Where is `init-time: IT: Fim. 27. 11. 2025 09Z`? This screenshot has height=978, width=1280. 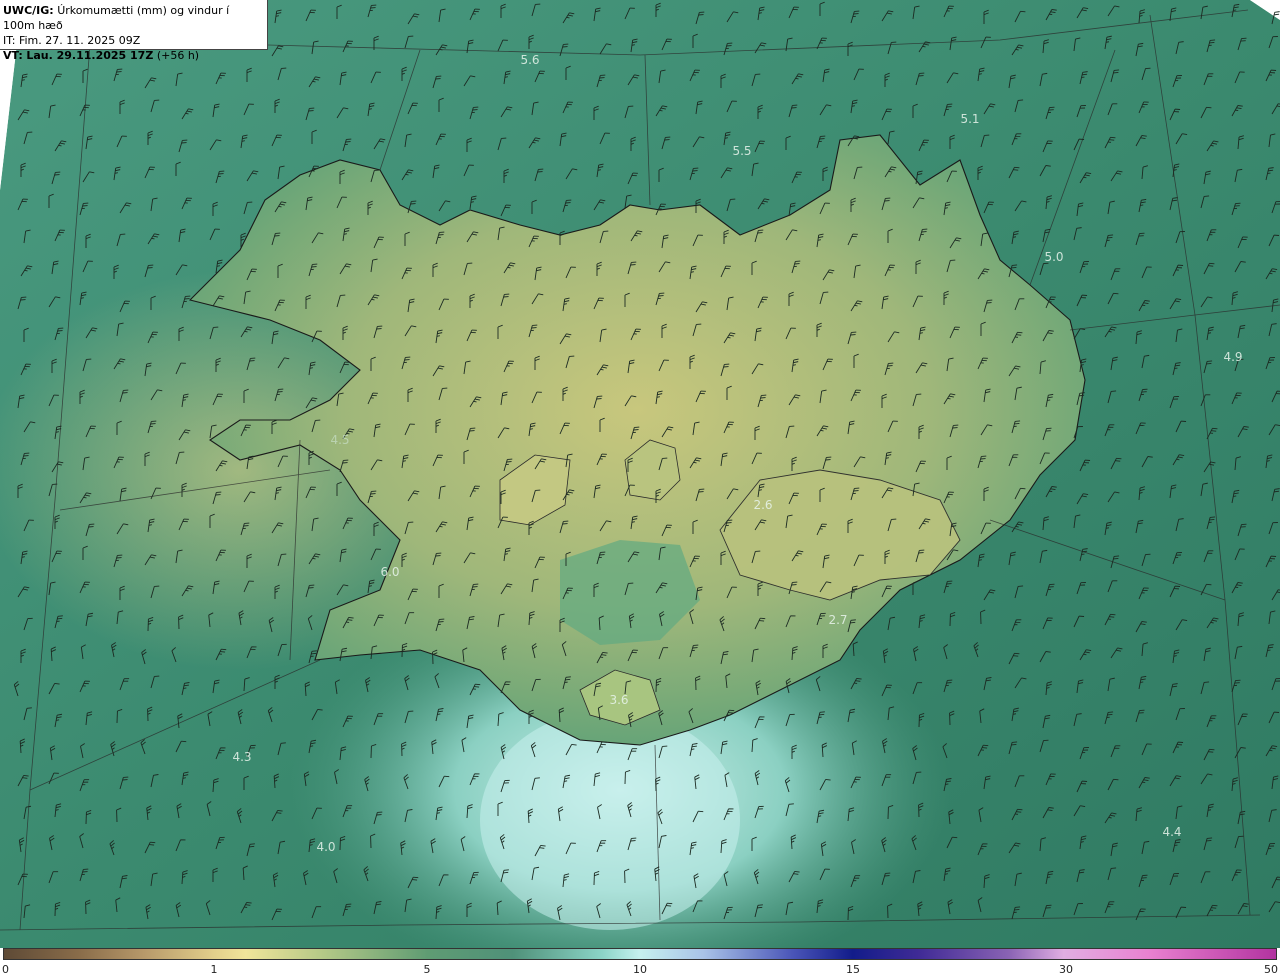 init-time: IT: Fim. 27. 11. 2025 09Z is located at coordinates (72, 40).